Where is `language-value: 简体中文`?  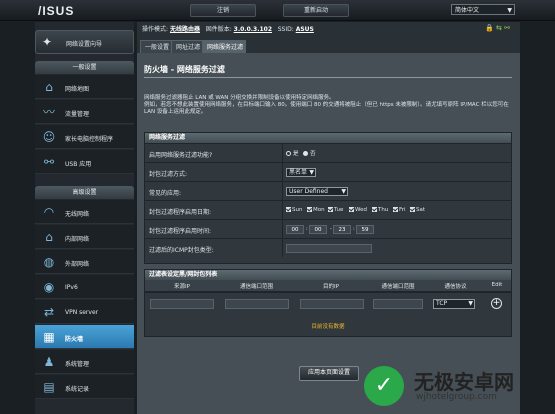 language-value: 简体中文 is located at coordinates (467, 10).